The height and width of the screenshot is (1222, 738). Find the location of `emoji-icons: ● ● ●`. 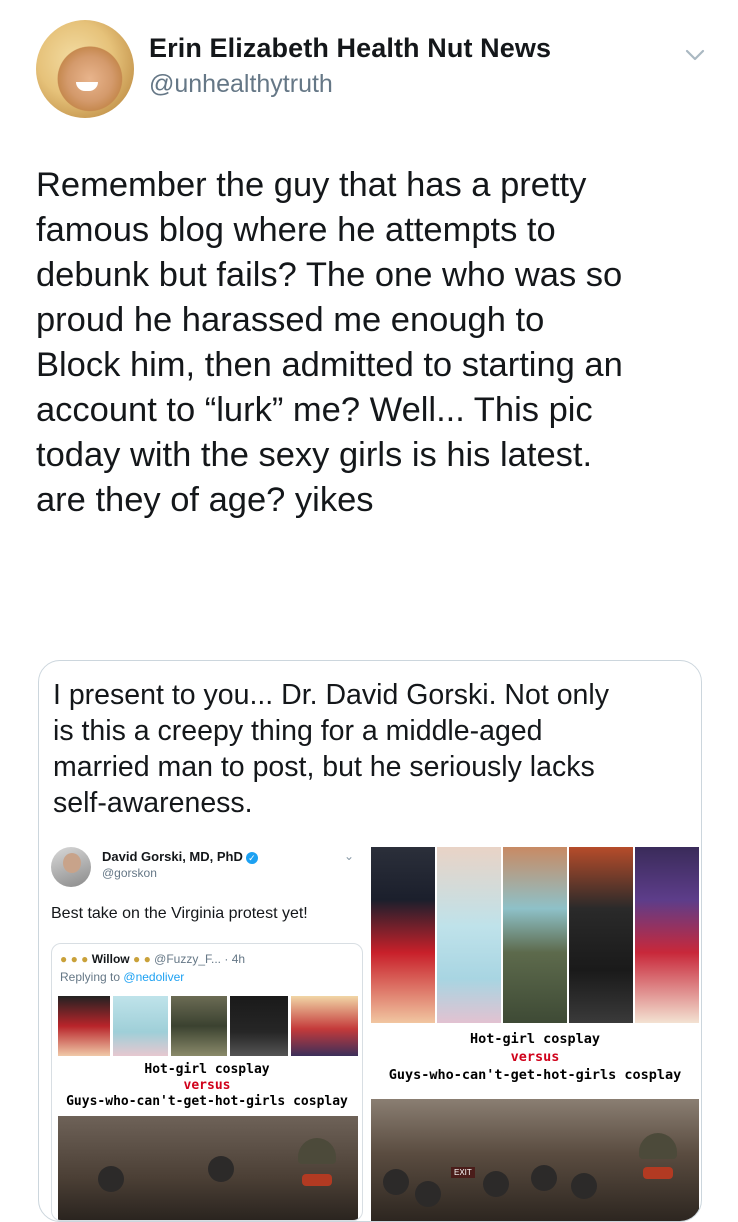

emoji-icons: ● ● ● is located at coordinates (76, 959).